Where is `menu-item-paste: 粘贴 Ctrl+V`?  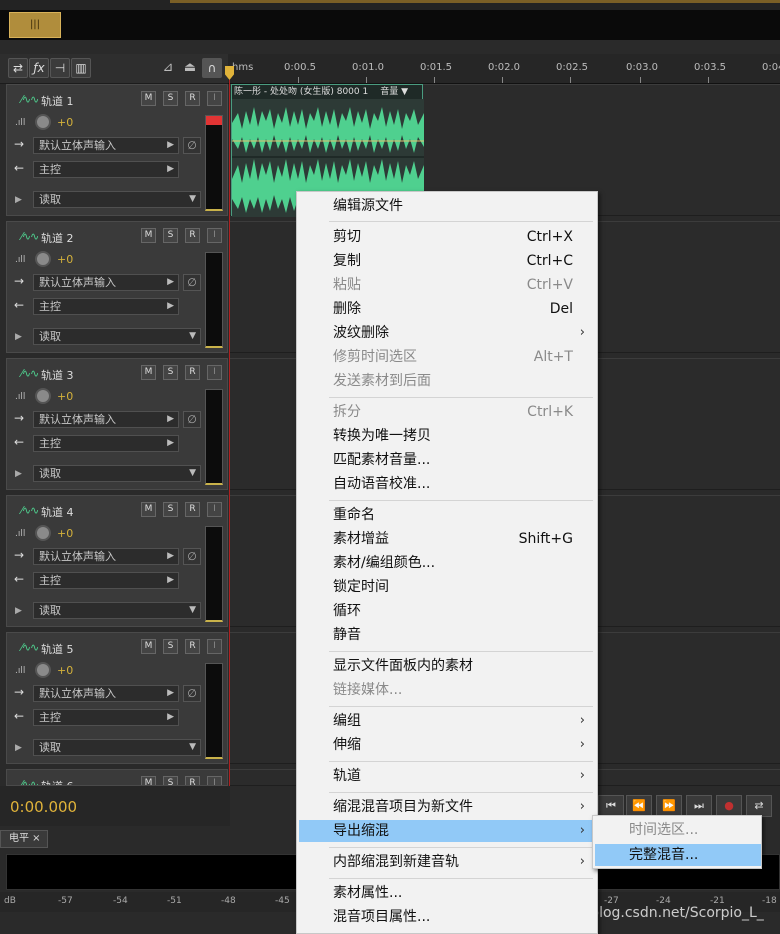 menu-item-paste: 粘贴 Ctrl+V is located at coordinates (447, 285).